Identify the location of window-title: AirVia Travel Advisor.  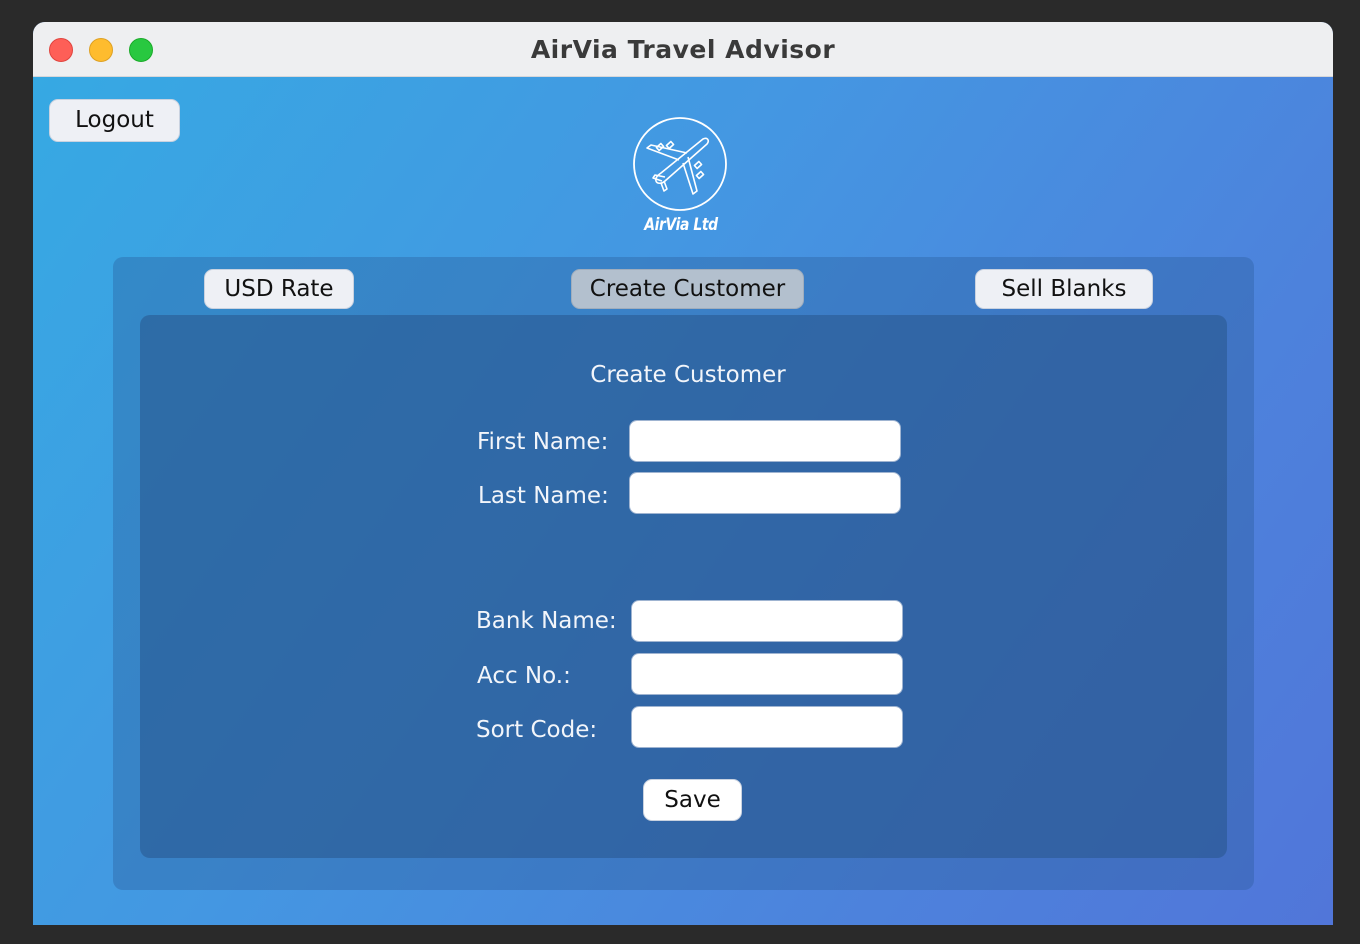
(683, 49).